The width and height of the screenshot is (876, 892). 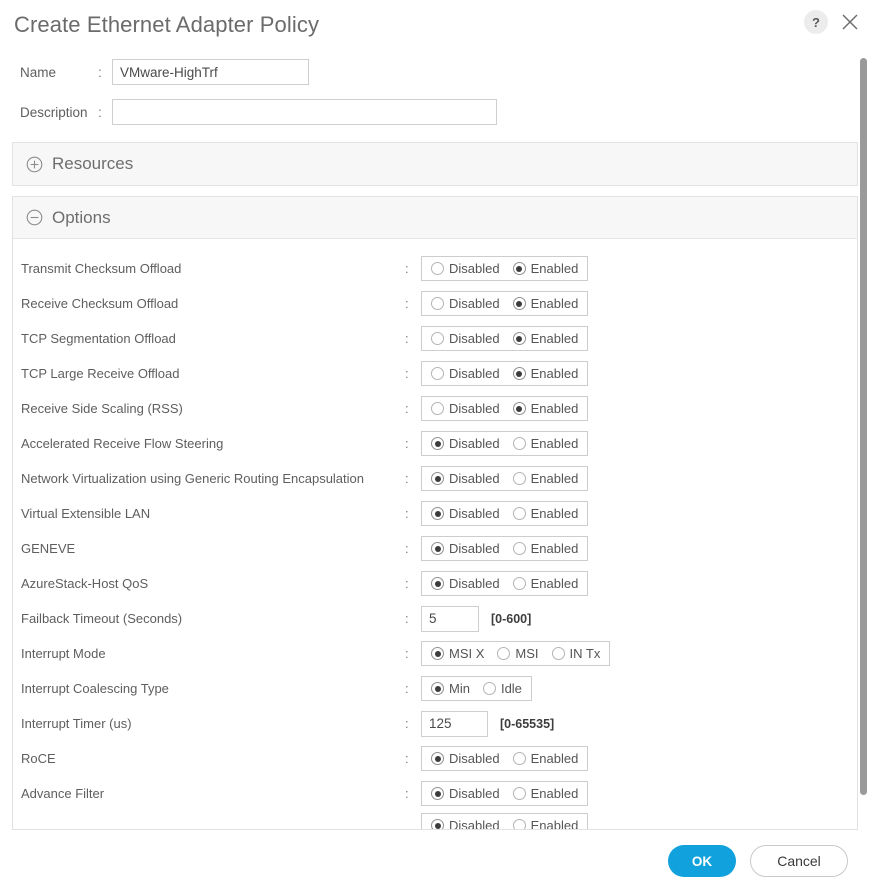 I want to click on radio-option: Min, so click(x=450, y=688).